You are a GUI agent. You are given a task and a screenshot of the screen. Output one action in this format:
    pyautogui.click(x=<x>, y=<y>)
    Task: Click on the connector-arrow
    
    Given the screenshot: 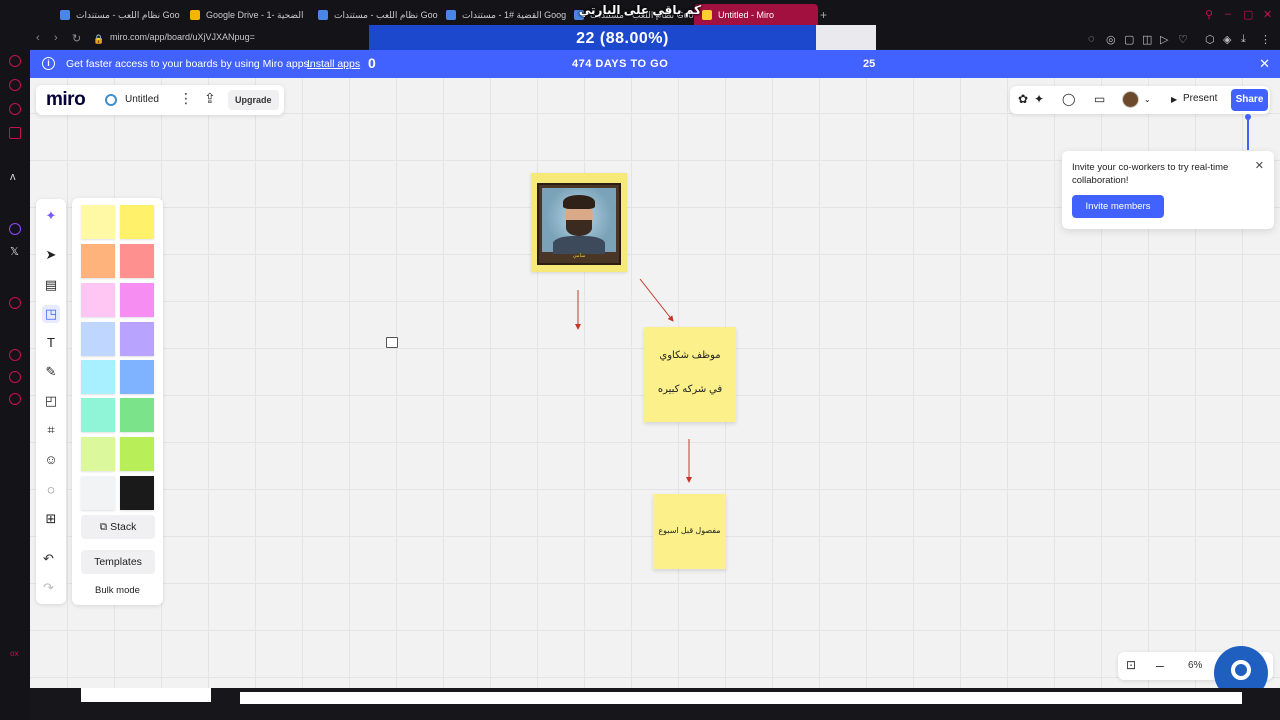 What is the action you would take?
    pyautogui.click(x=656, y=300)
    